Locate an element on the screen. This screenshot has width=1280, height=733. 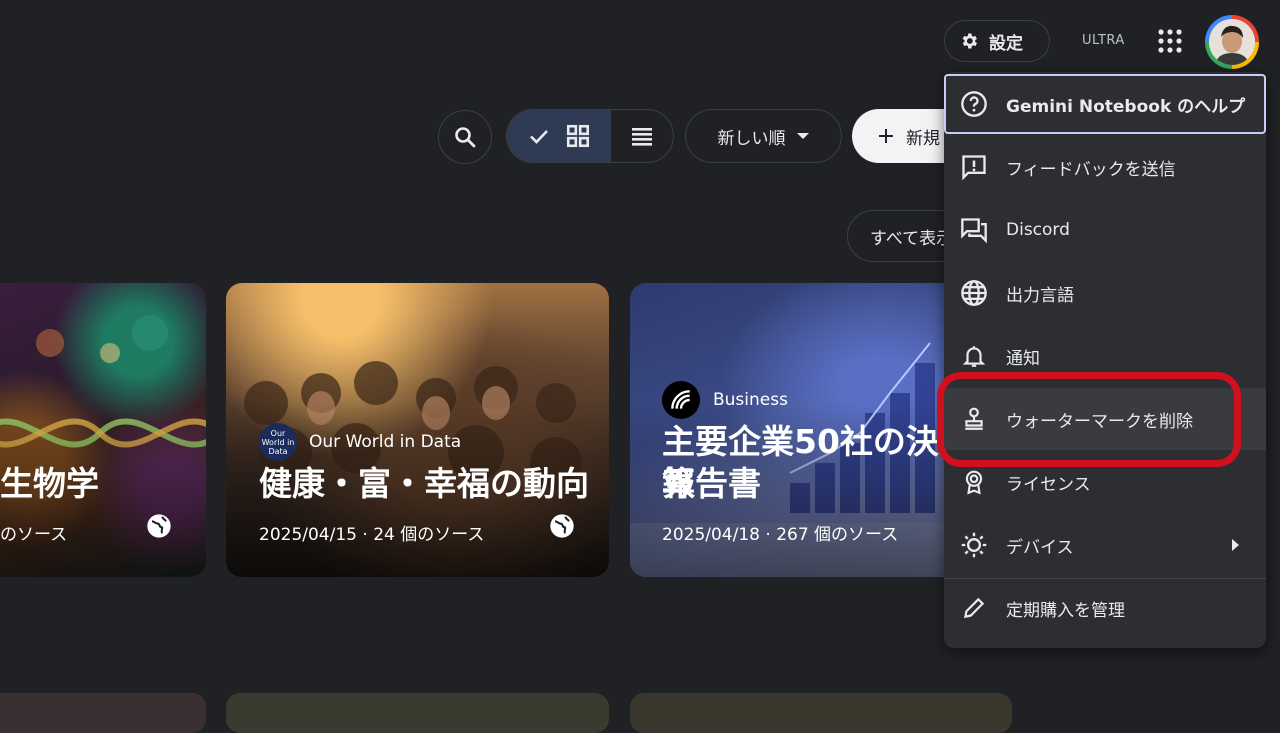
grid-view-button is located at coordinates (559, 136).